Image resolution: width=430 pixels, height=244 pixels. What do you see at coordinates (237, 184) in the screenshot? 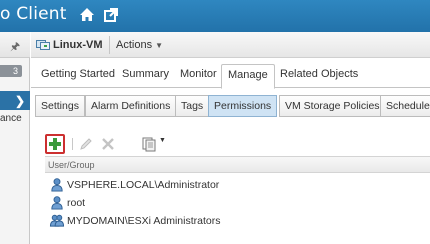
I see `table-row: VSPHERE.LOCAL\Administrator` at bounding box center [237, 184].